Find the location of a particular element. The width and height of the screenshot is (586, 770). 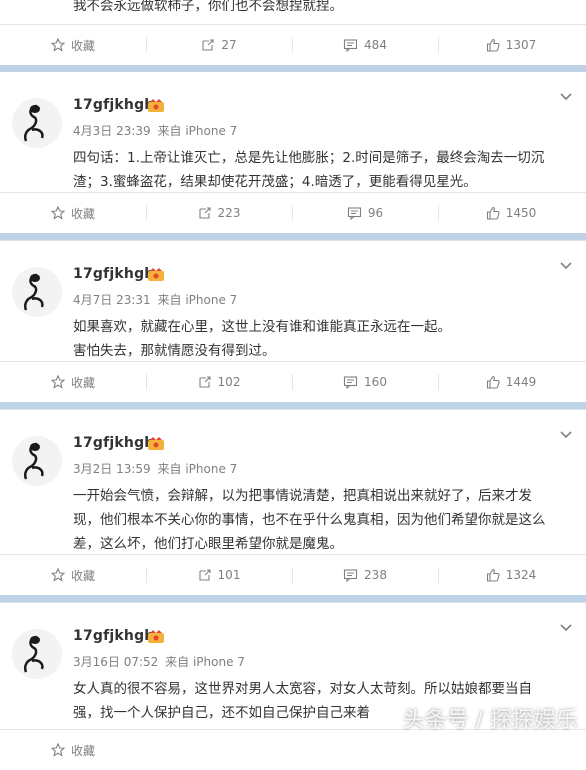

like-button: 1449 is located at coordinates (511, 382).